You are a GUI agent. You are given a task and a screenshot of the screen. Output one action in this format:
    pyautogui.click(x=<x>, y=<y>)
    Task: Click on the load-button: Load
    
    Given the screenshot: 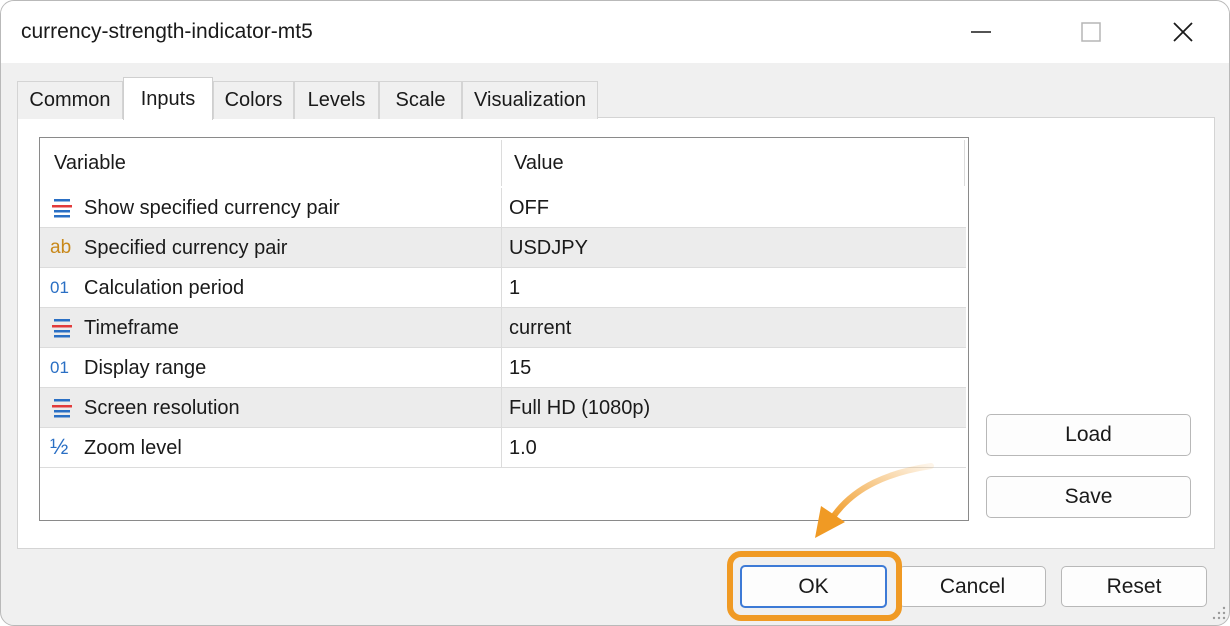 What is the action you would take?
    pyautogui.click(x=1088, y=435)
    